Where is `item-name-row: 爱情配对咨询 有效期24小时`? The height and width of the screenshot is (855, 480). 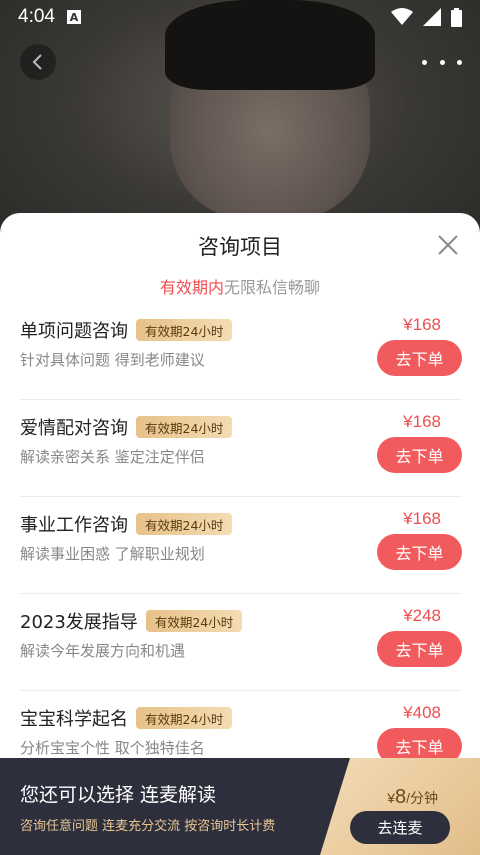
item-name-row: 爱情配对咨询 有效期24小时 is located at coordinates (126, 427).